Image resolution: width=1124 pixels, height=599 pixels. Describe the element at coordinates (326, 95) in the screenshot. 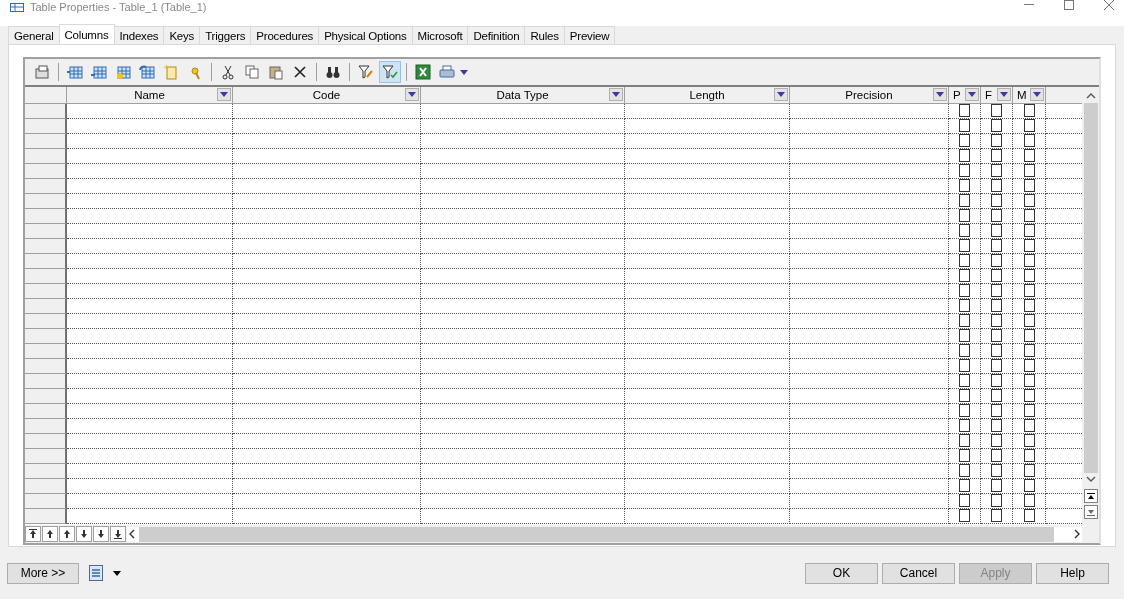

I see `column-title: Code` at that location.